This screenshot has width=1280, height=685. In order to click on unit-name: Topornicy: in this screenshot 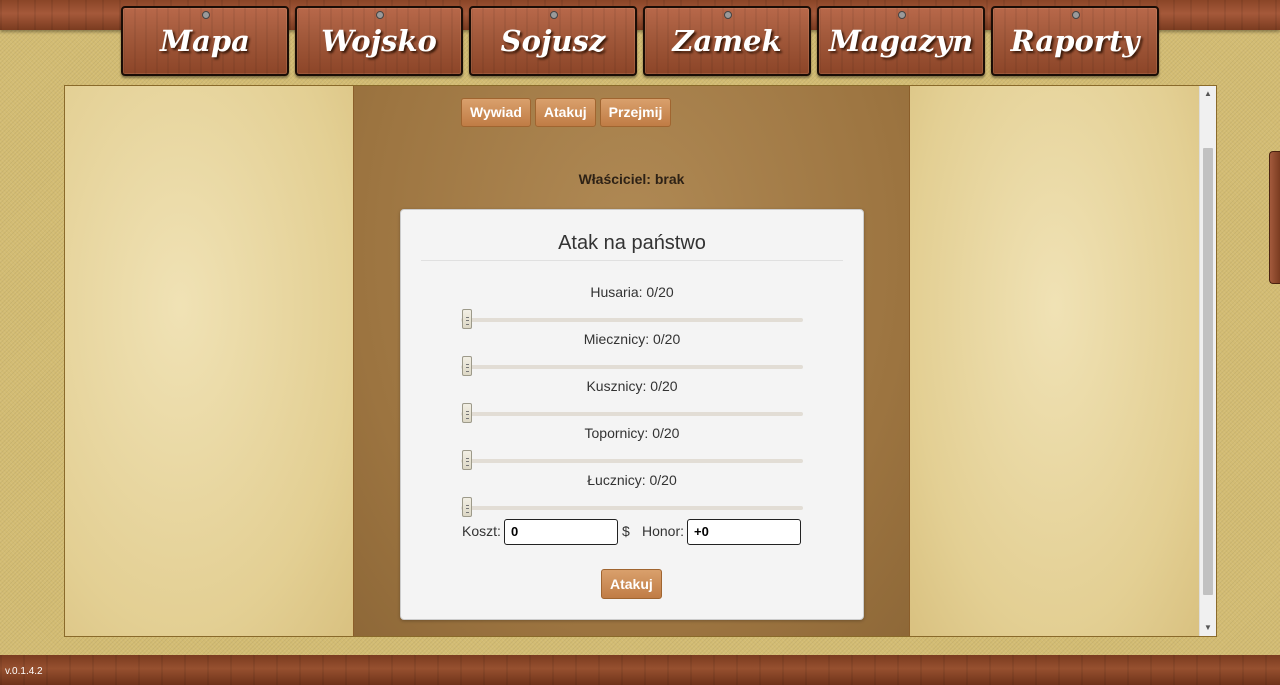, I will do `click(616, 433)`.